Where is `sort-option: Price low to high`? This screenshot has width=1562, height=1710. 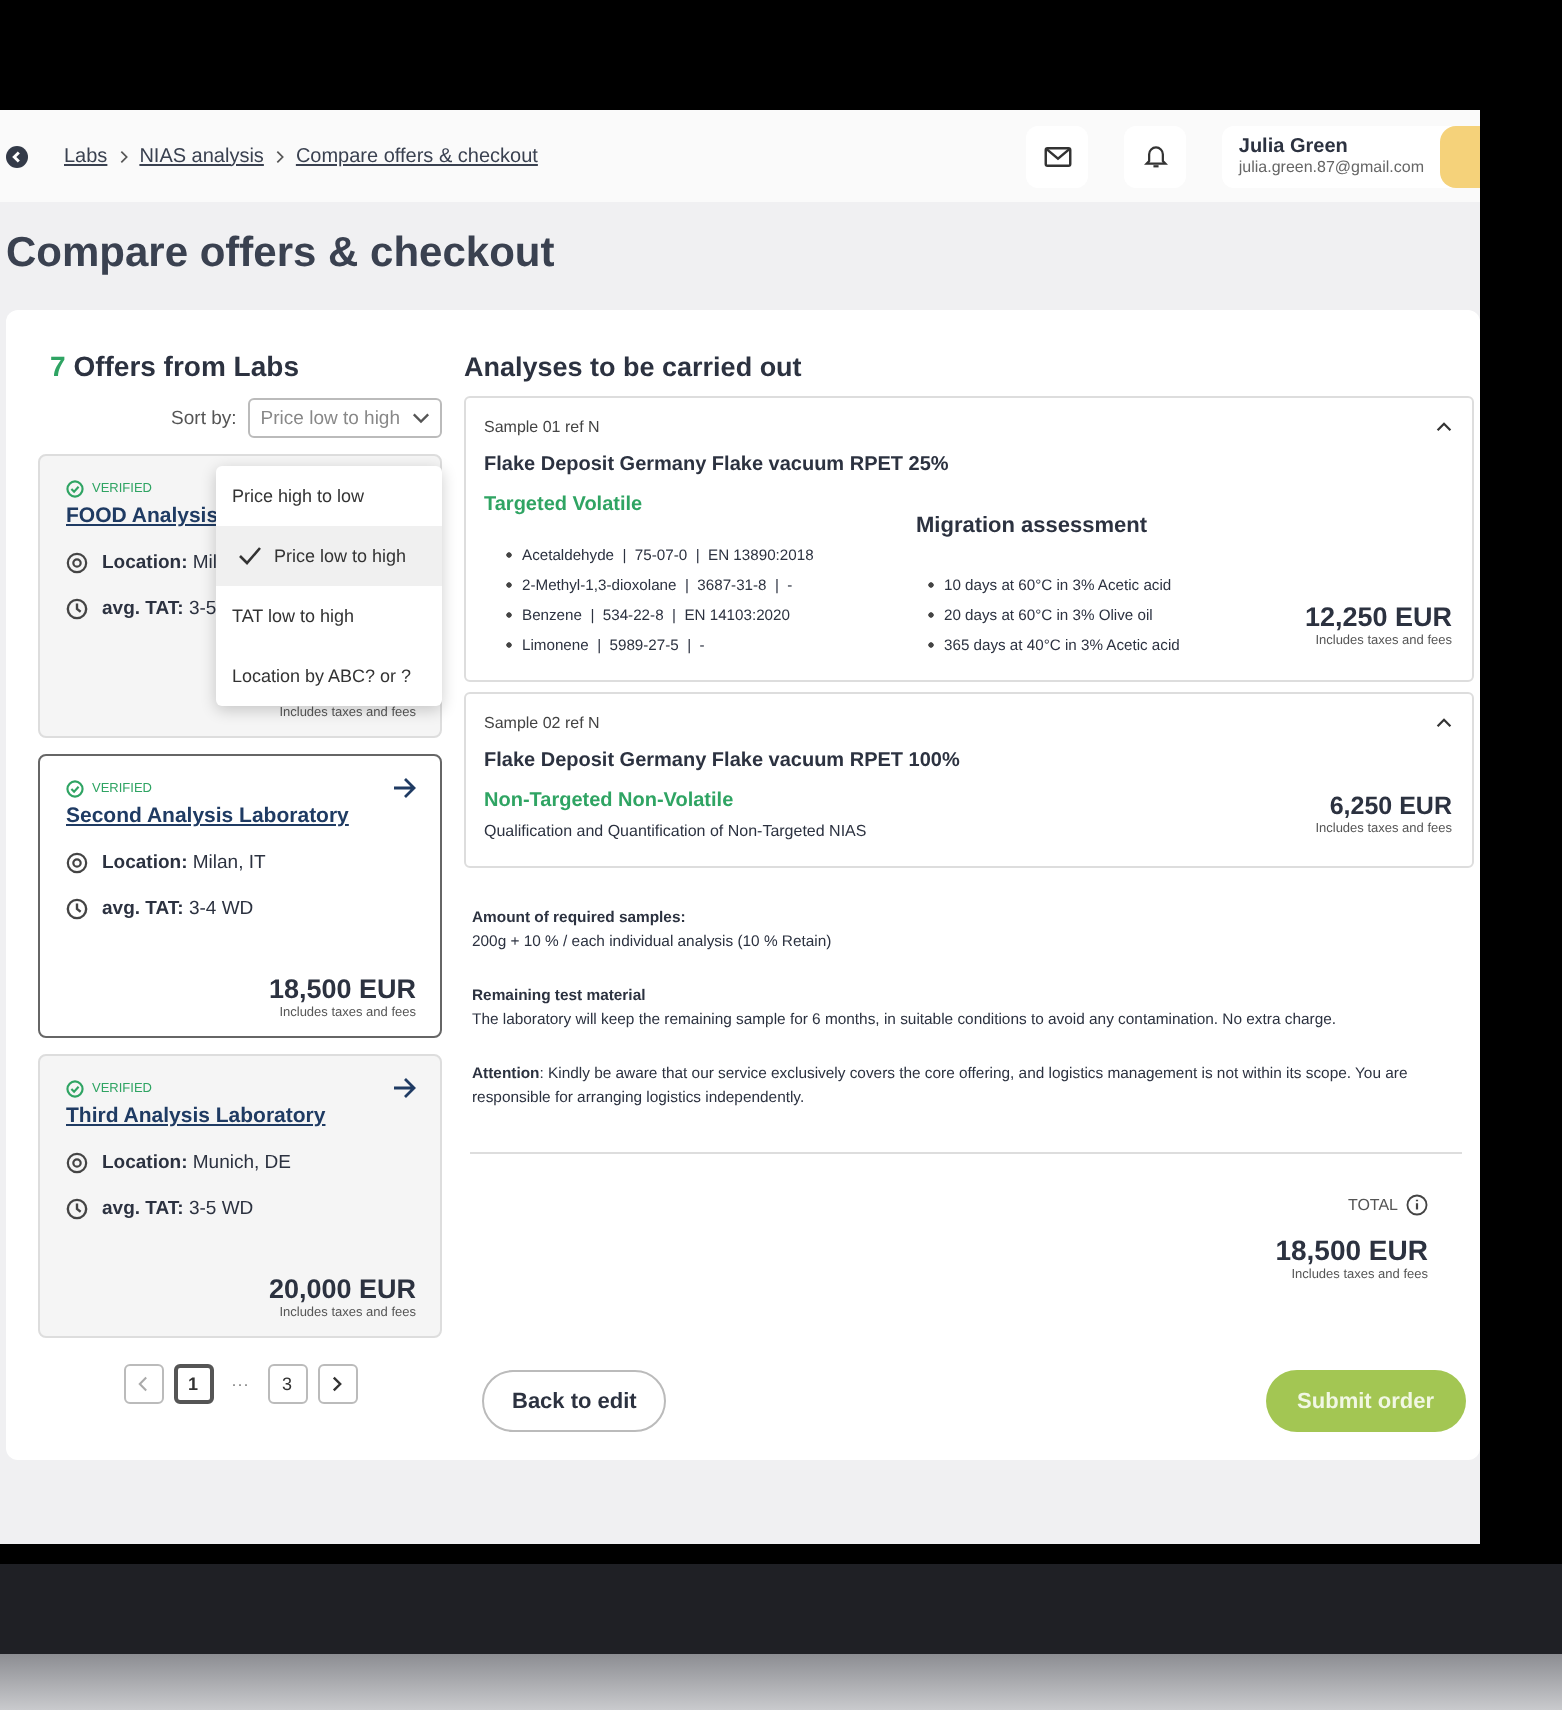
sort-option: Price low to high is located at coordinates (329, 556).